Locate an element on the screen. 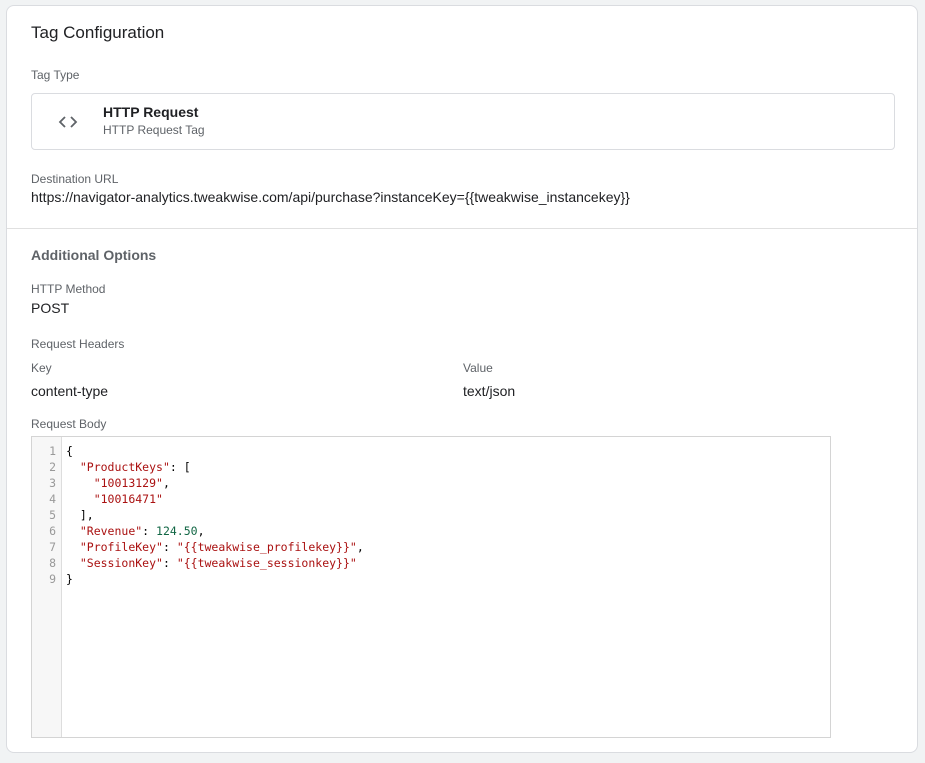  code-token: { is located at coordinates (69, 451).